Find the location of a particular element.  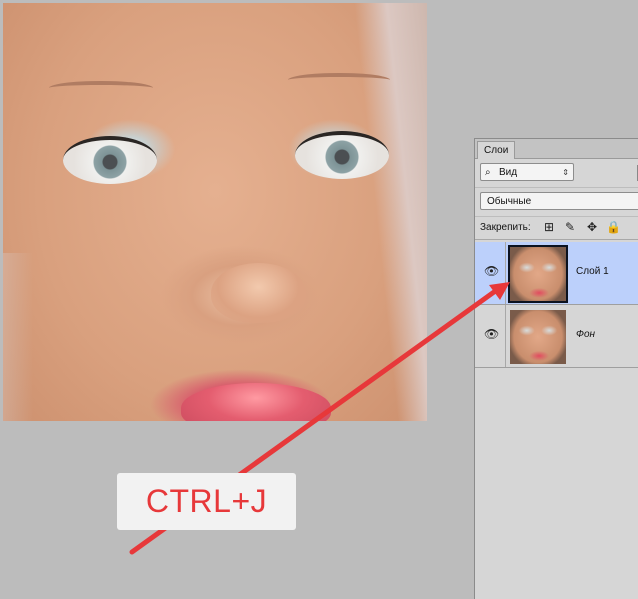

filter-kind-select: ⌕ Вид ⇕ is located at coordinates (527, 172).